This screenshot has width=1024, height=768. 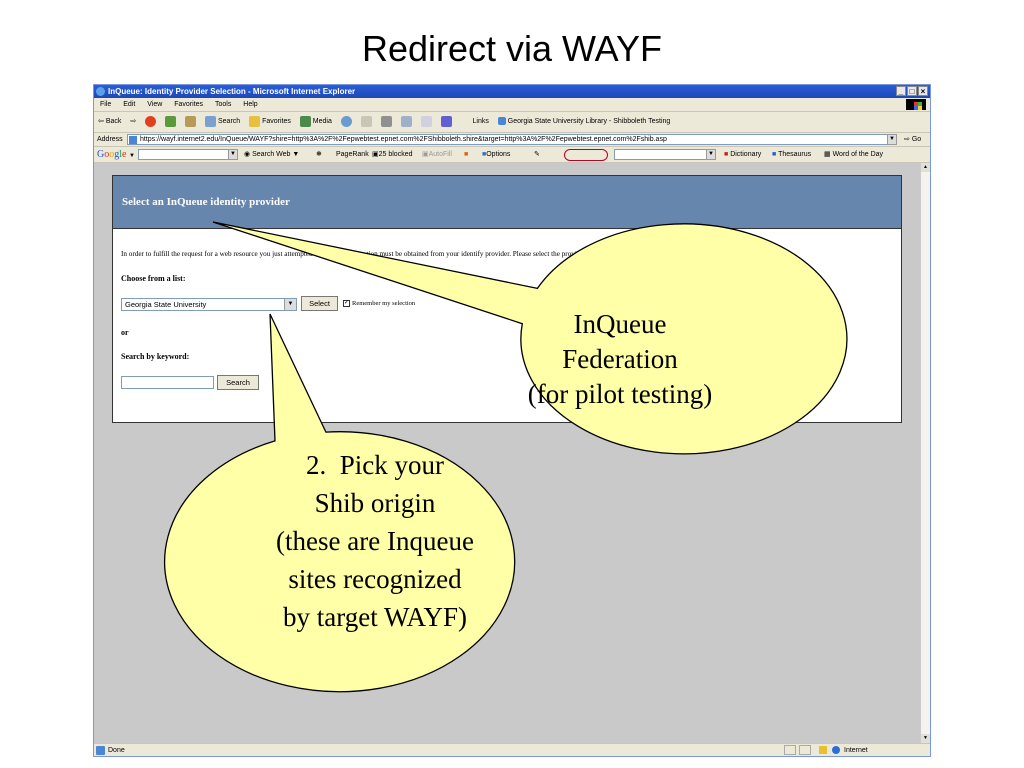 I want to click on callout-line: sites recognized, so click(x=375, y=579).